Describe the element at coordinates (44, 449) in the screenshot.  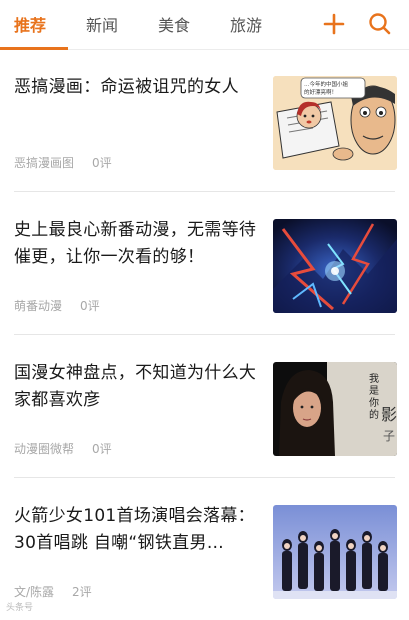
I see `article-source: 动漫圈微帮` at that location.